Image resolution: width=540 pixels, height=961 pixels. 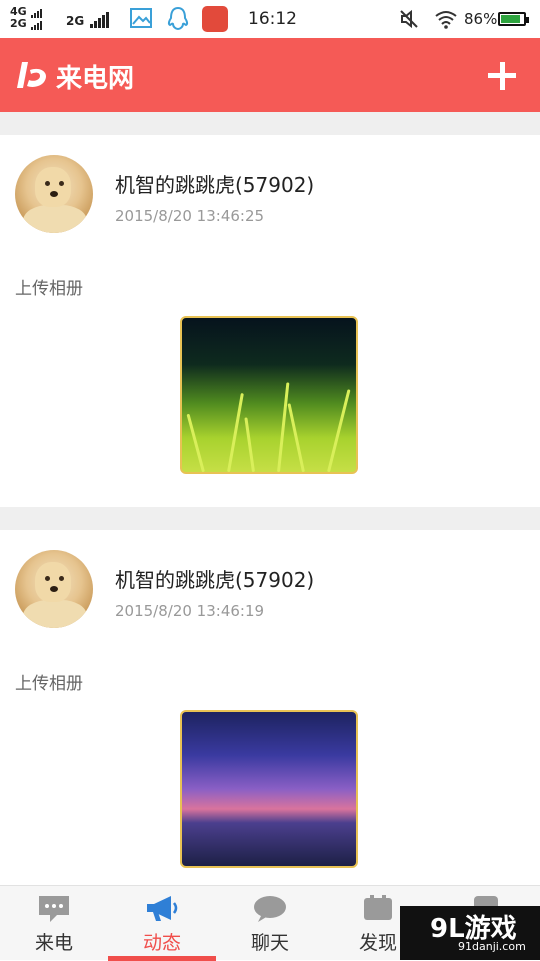 I want to click on nav-label: 聊天, so click(x=269, y=943).